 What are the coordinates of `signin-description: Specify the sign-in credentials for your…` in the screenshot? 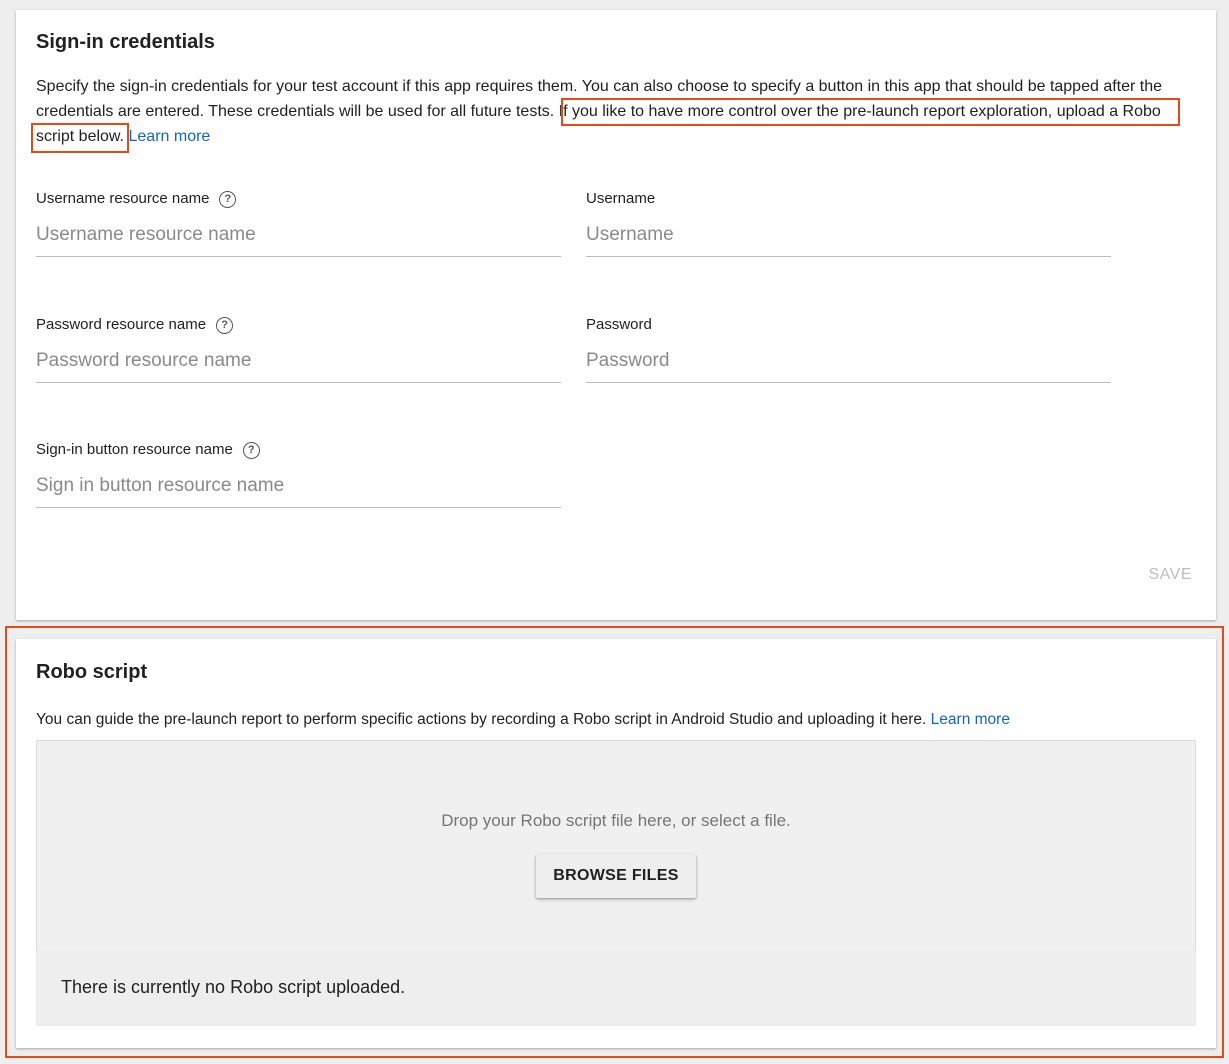 It's located at (619, 111).